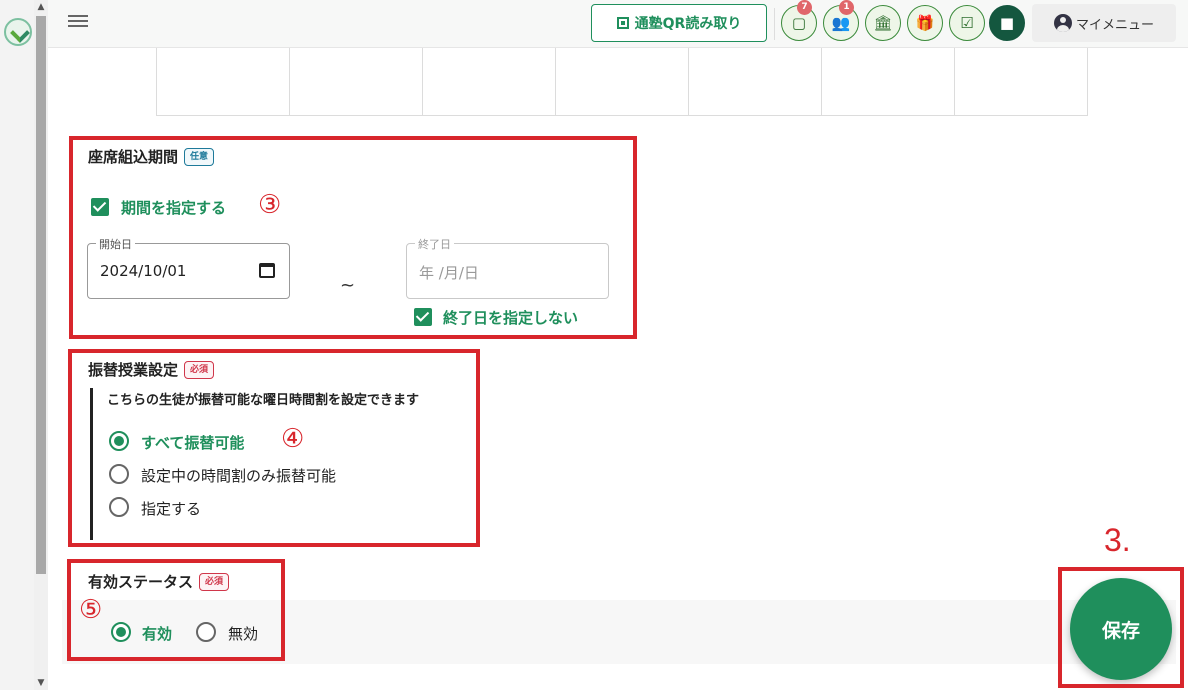 This screenshot has height=690, width=1188. I want to click on gift-icon: 🎁, so click(925, 23).